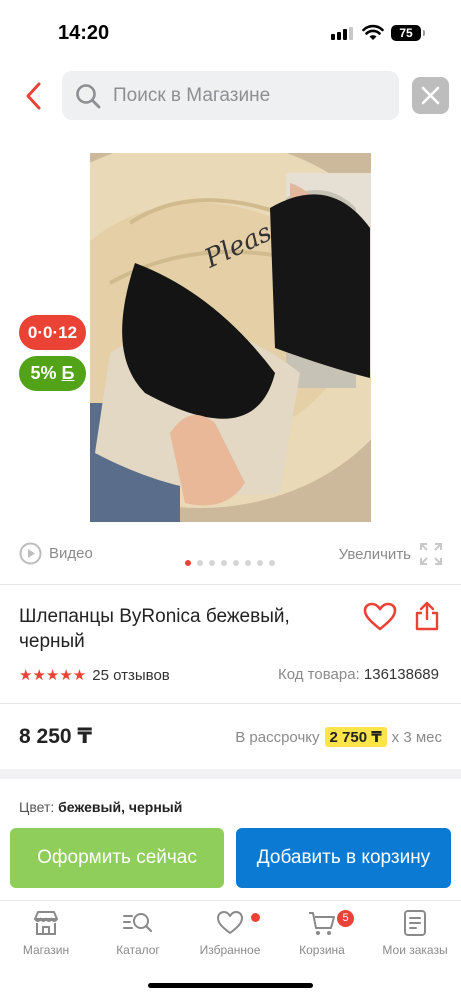  Describe the element at coordinates (37, 807) in the screenshot. I see `color-label: Цвет:` at that location.